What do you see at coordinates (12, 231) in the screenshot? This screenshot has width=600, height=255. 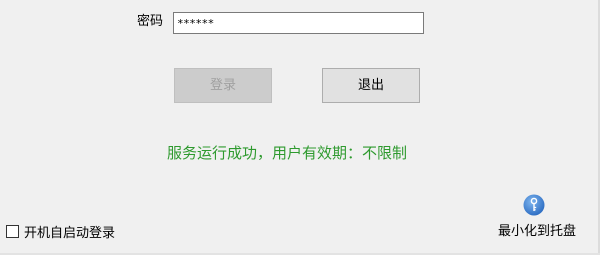 I see `autostart-checkbox` at bounding box center [12, 231].